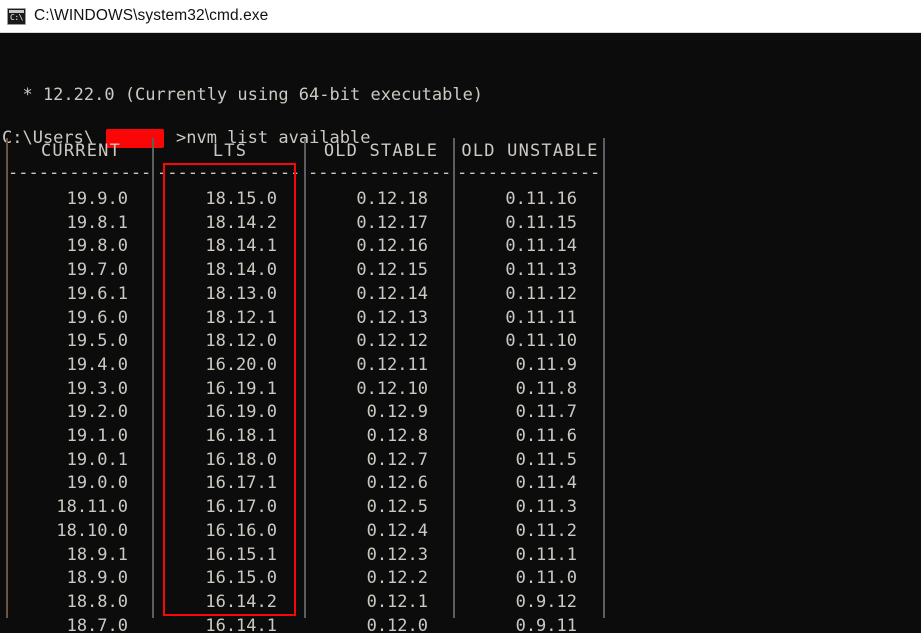 This screenshot has height=633, width=921. Describe the element at coordinates (546, 483) in the screenshot. I see `version-cell: 0.11.4` at that location.